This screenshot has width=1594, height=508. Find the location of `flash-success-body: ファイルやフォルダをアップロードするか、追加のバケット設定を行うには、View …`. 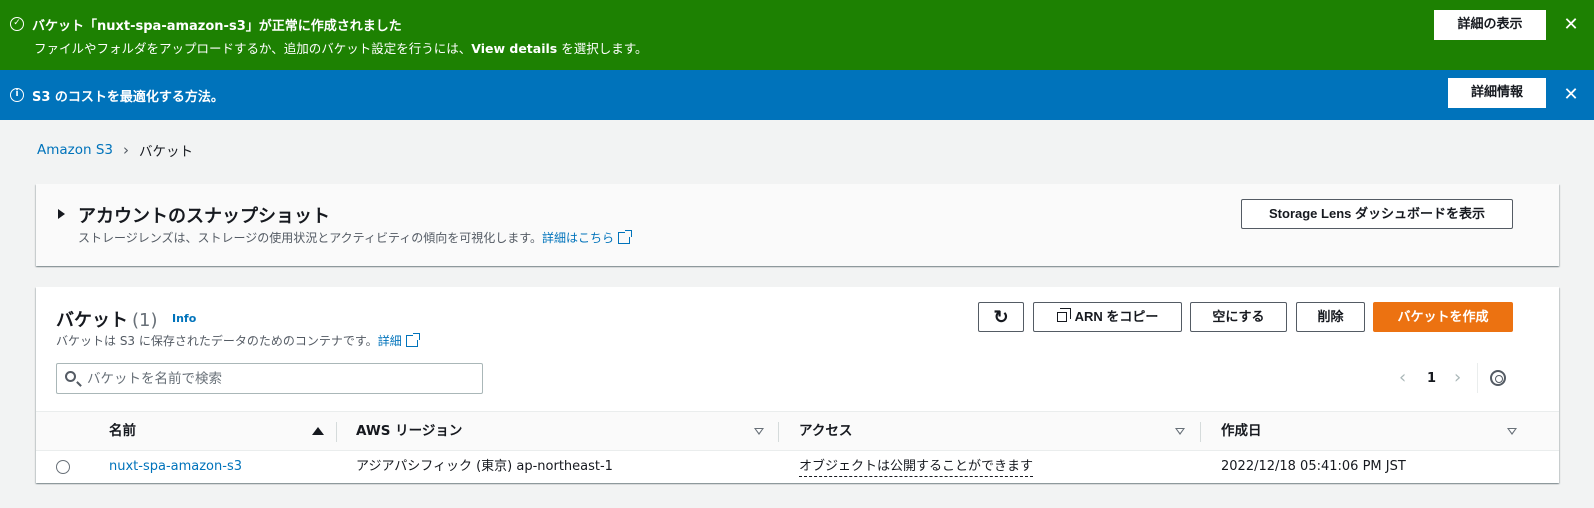

flash-success-body: ファイルやフォルダをアップロードするか、追加のバケット設定を行うには、View … is located at coordinates (340, 47).